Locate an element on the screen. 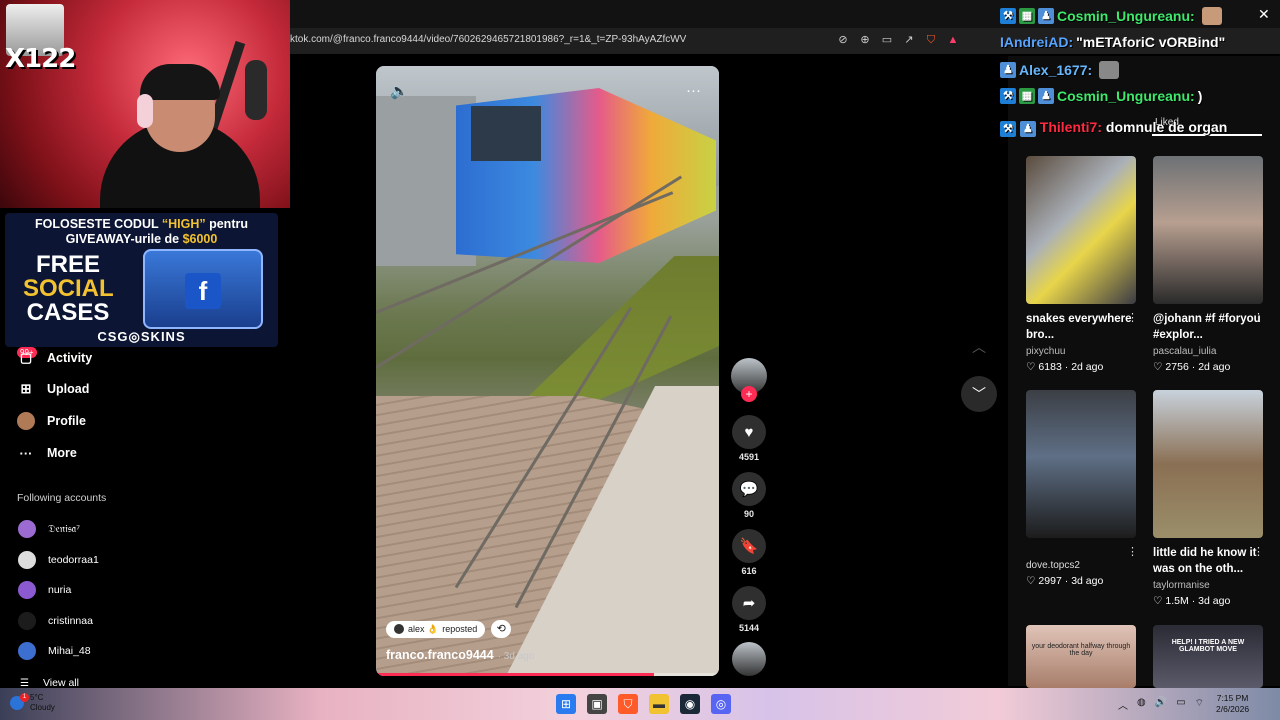  sidebar-item-upload: ⊞ Upload is located at coordinates (53, 389).